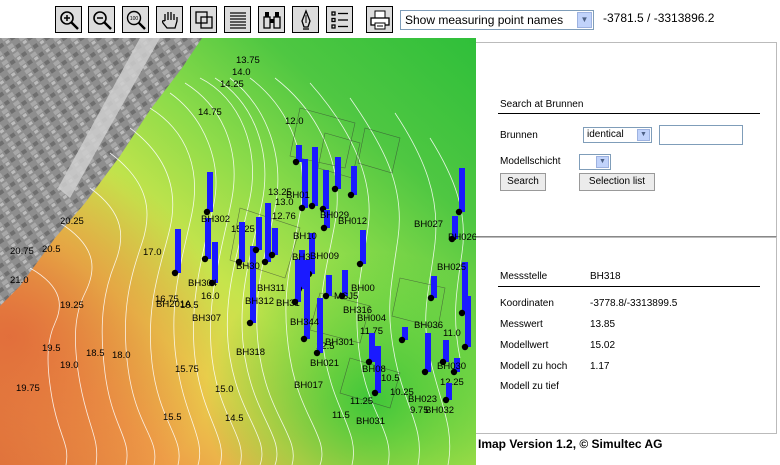  What do you see at coordinates (68, 19) in the screenshot?
I see `zoom-in-button` at bounding box center [68, 19].